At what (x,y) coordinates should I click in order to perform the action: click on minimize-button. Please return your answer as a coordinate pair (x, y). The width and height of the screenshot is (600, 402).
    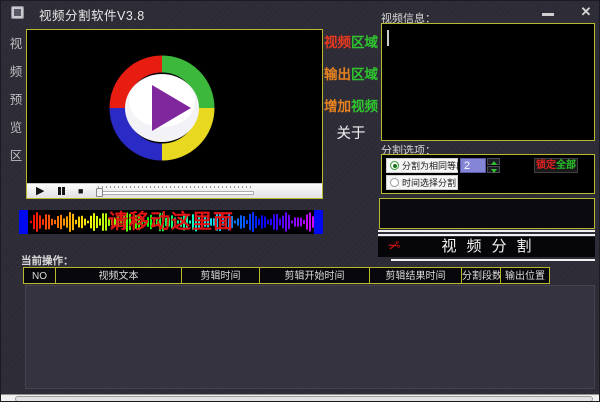
    Looking at the image, I should click on (548, 12).